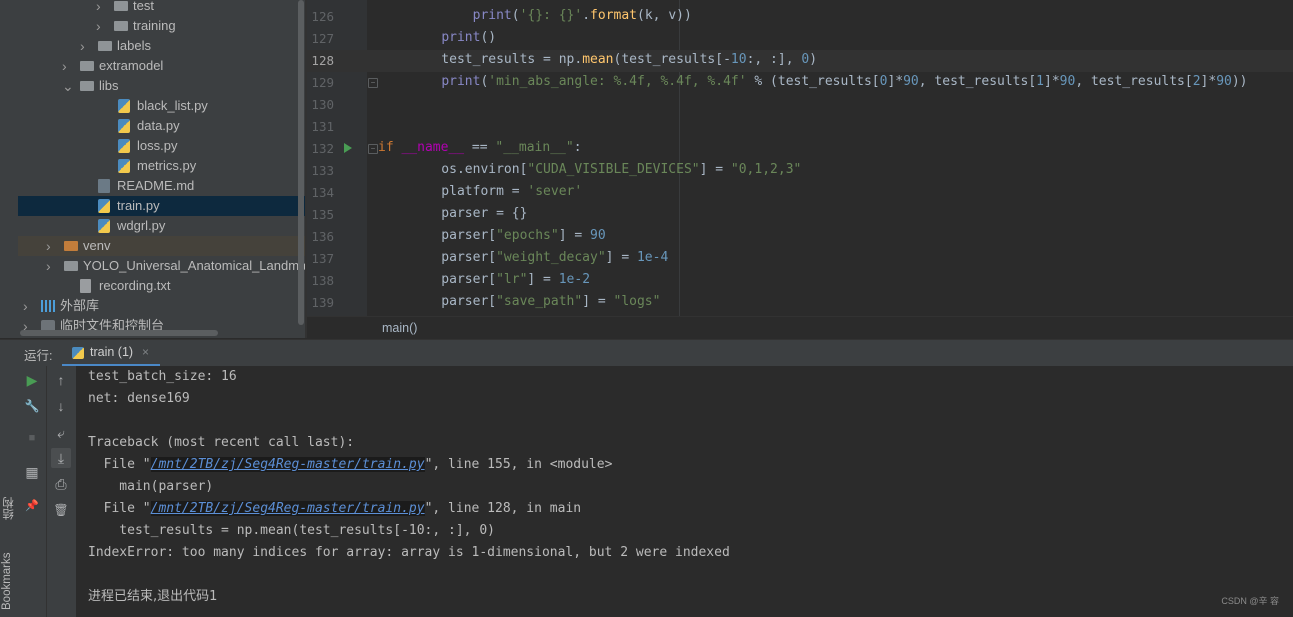  I want to click on code-text: parser["lr"] = 1e-2, so click(500, 279).